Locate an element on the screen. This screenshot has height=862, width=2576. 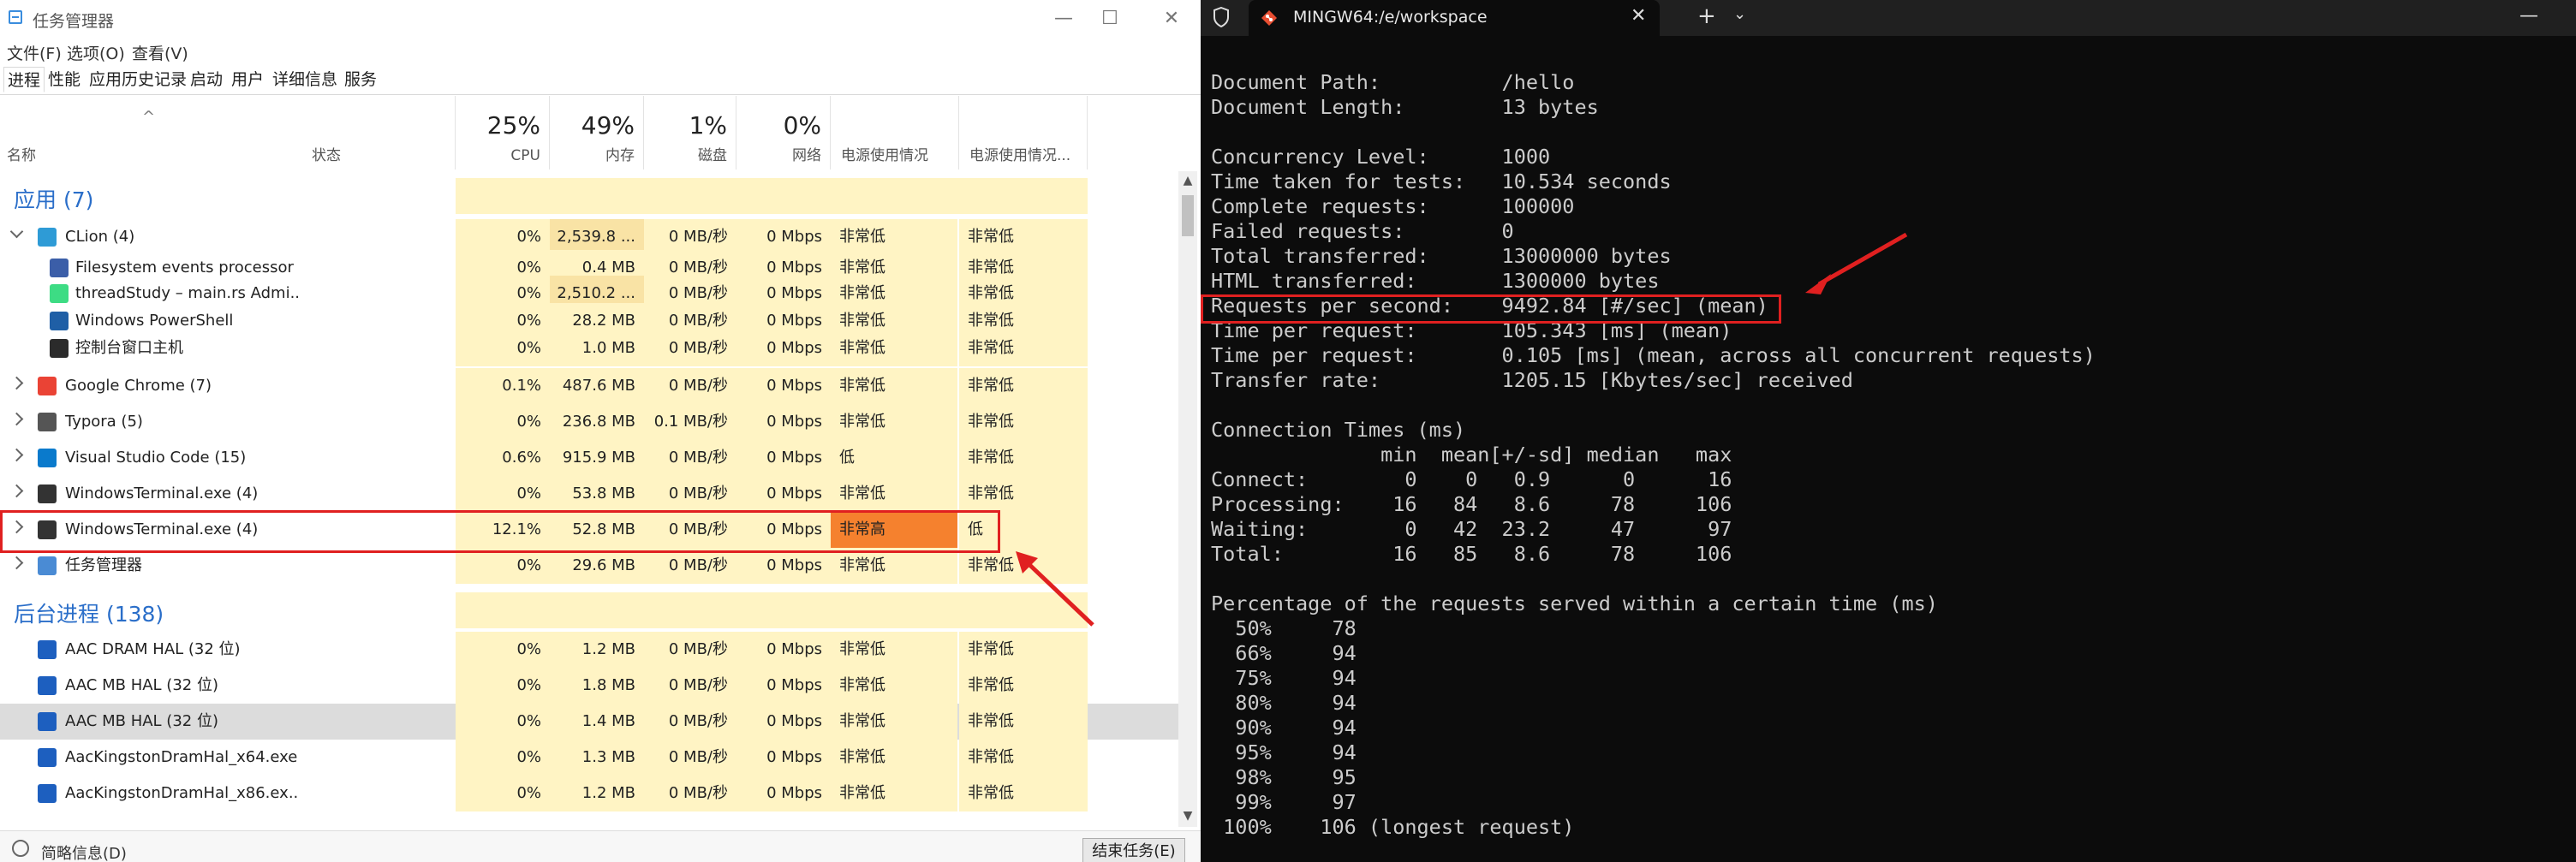
table-row: 控制台窗口主机 0% 1.0 MB 0 MB/秒 0 Mbps 非常低 非常低 is located at coordinates (592, 348).